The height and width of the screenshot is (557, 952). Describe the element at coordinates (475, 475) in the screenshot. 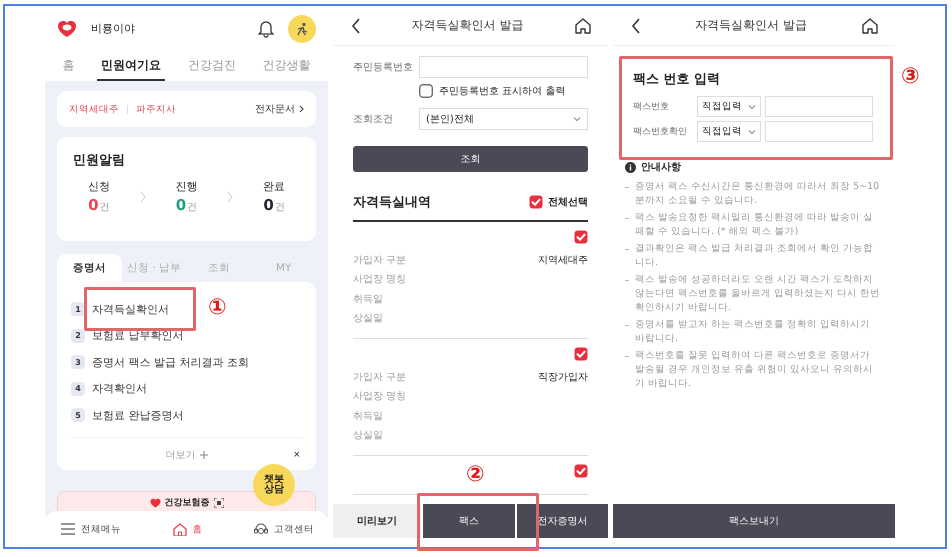

I see `step-number: ②` at that location.